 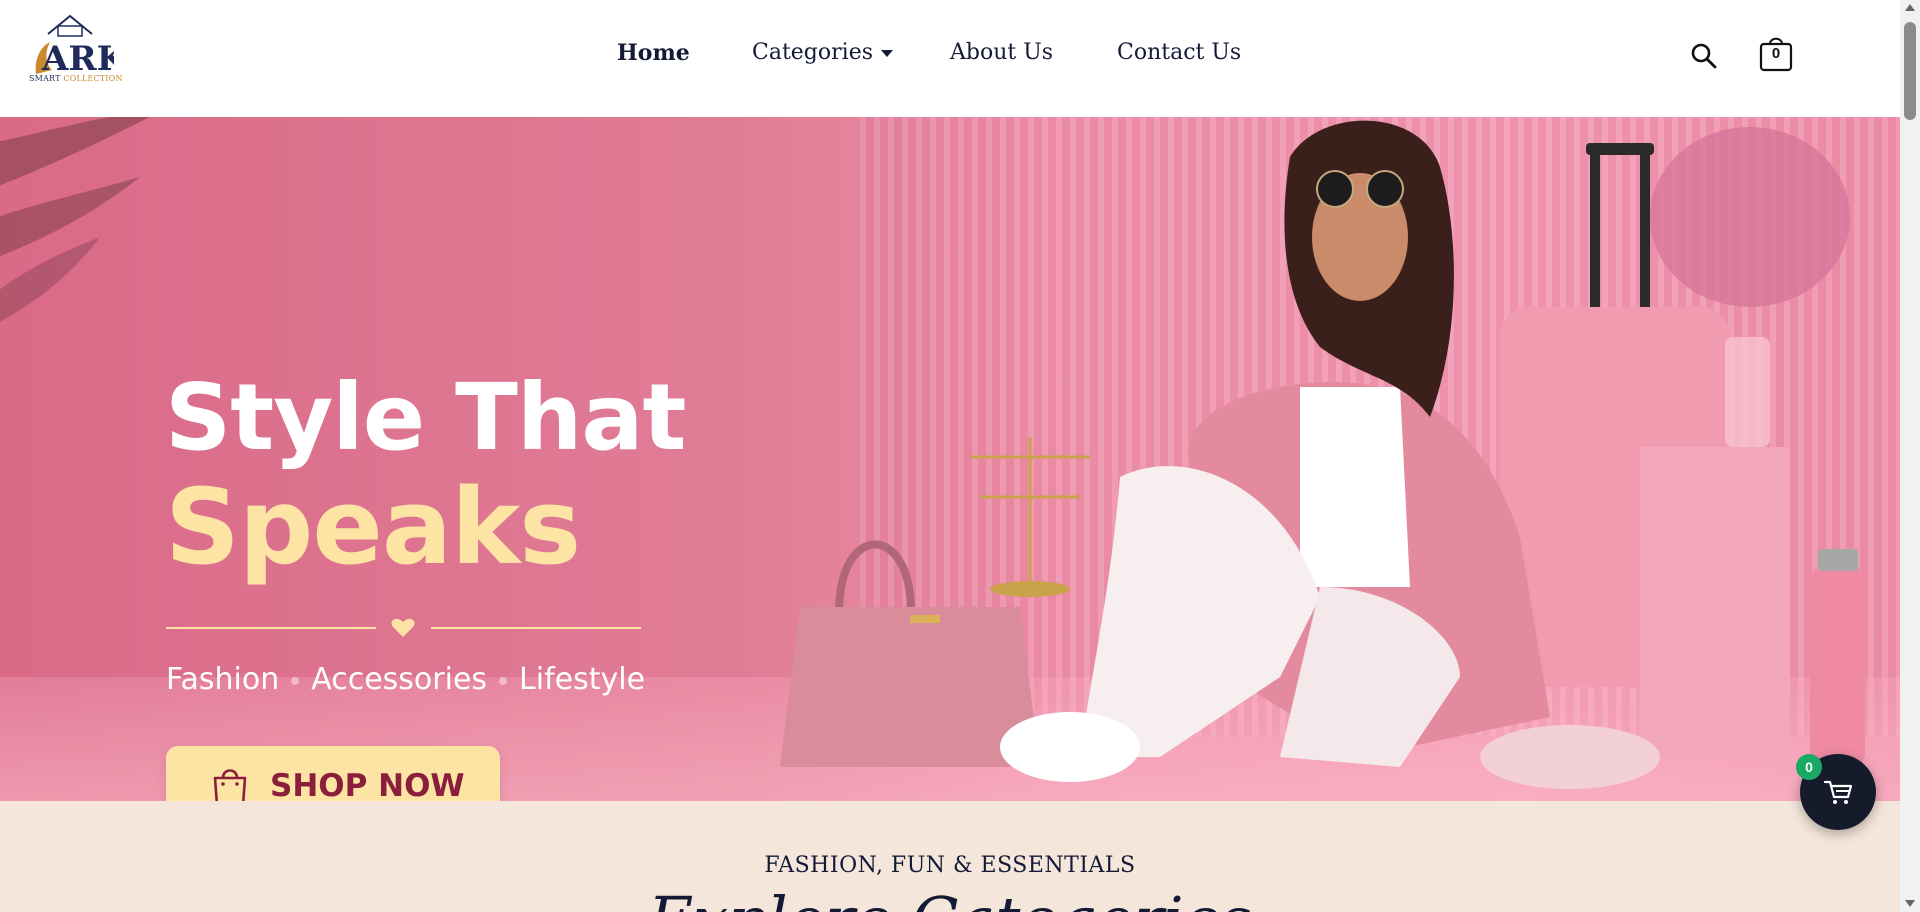 I want to click on bag-count-badge: 0, so click(x=1776, y=53).